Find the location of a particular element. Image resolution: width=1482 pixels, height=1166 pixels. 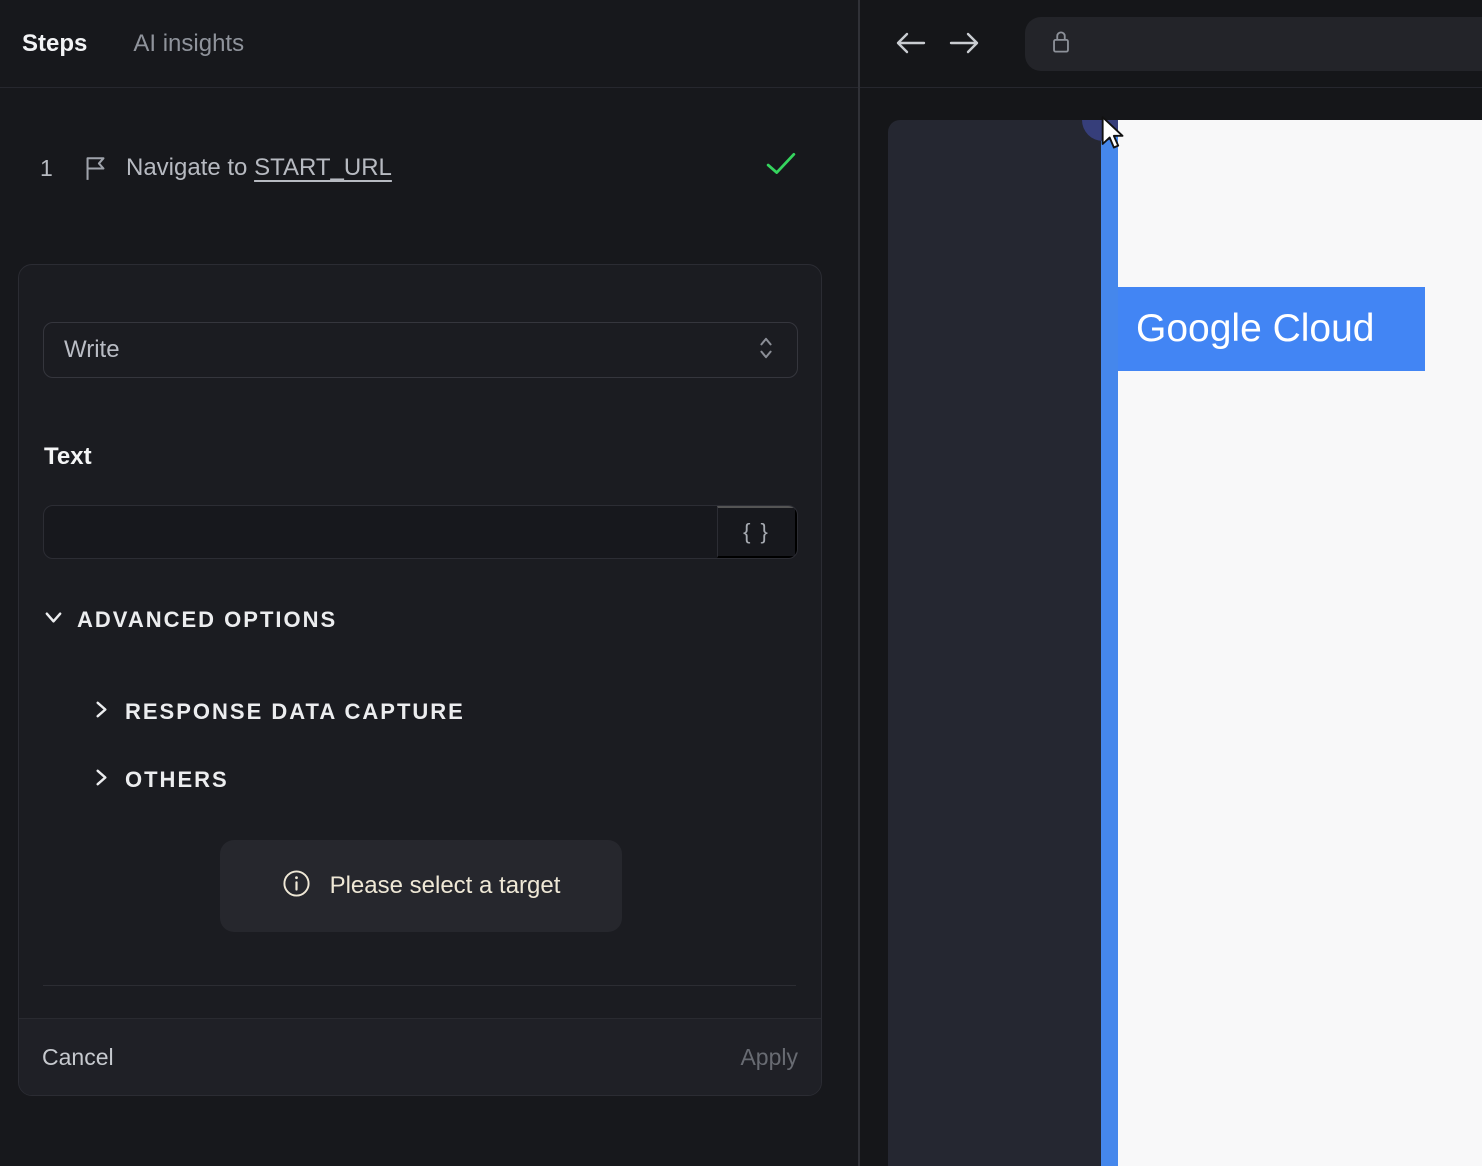

browser-toolbar is located at coordinates (1171, 44).